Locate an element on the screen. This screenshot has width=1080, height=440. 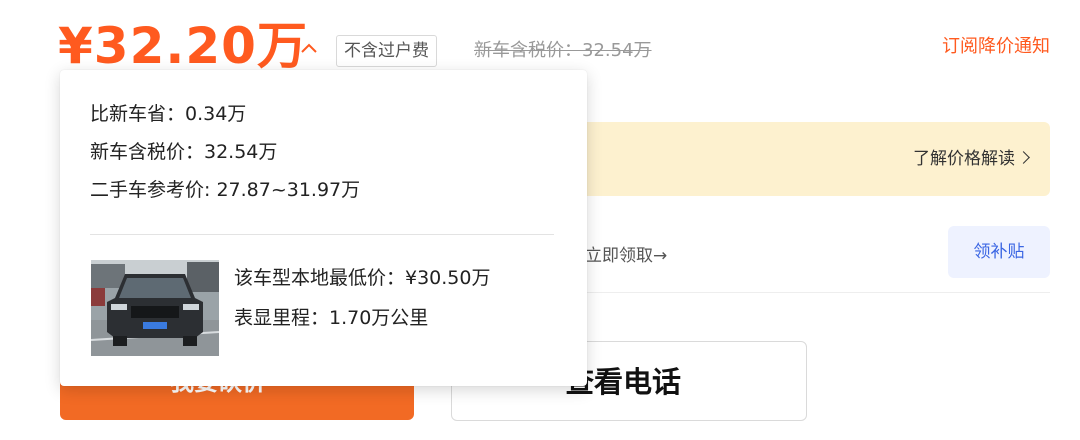
new-car-tax-price: 新车含税价：32.54万 is located at coordinates (184, 152).